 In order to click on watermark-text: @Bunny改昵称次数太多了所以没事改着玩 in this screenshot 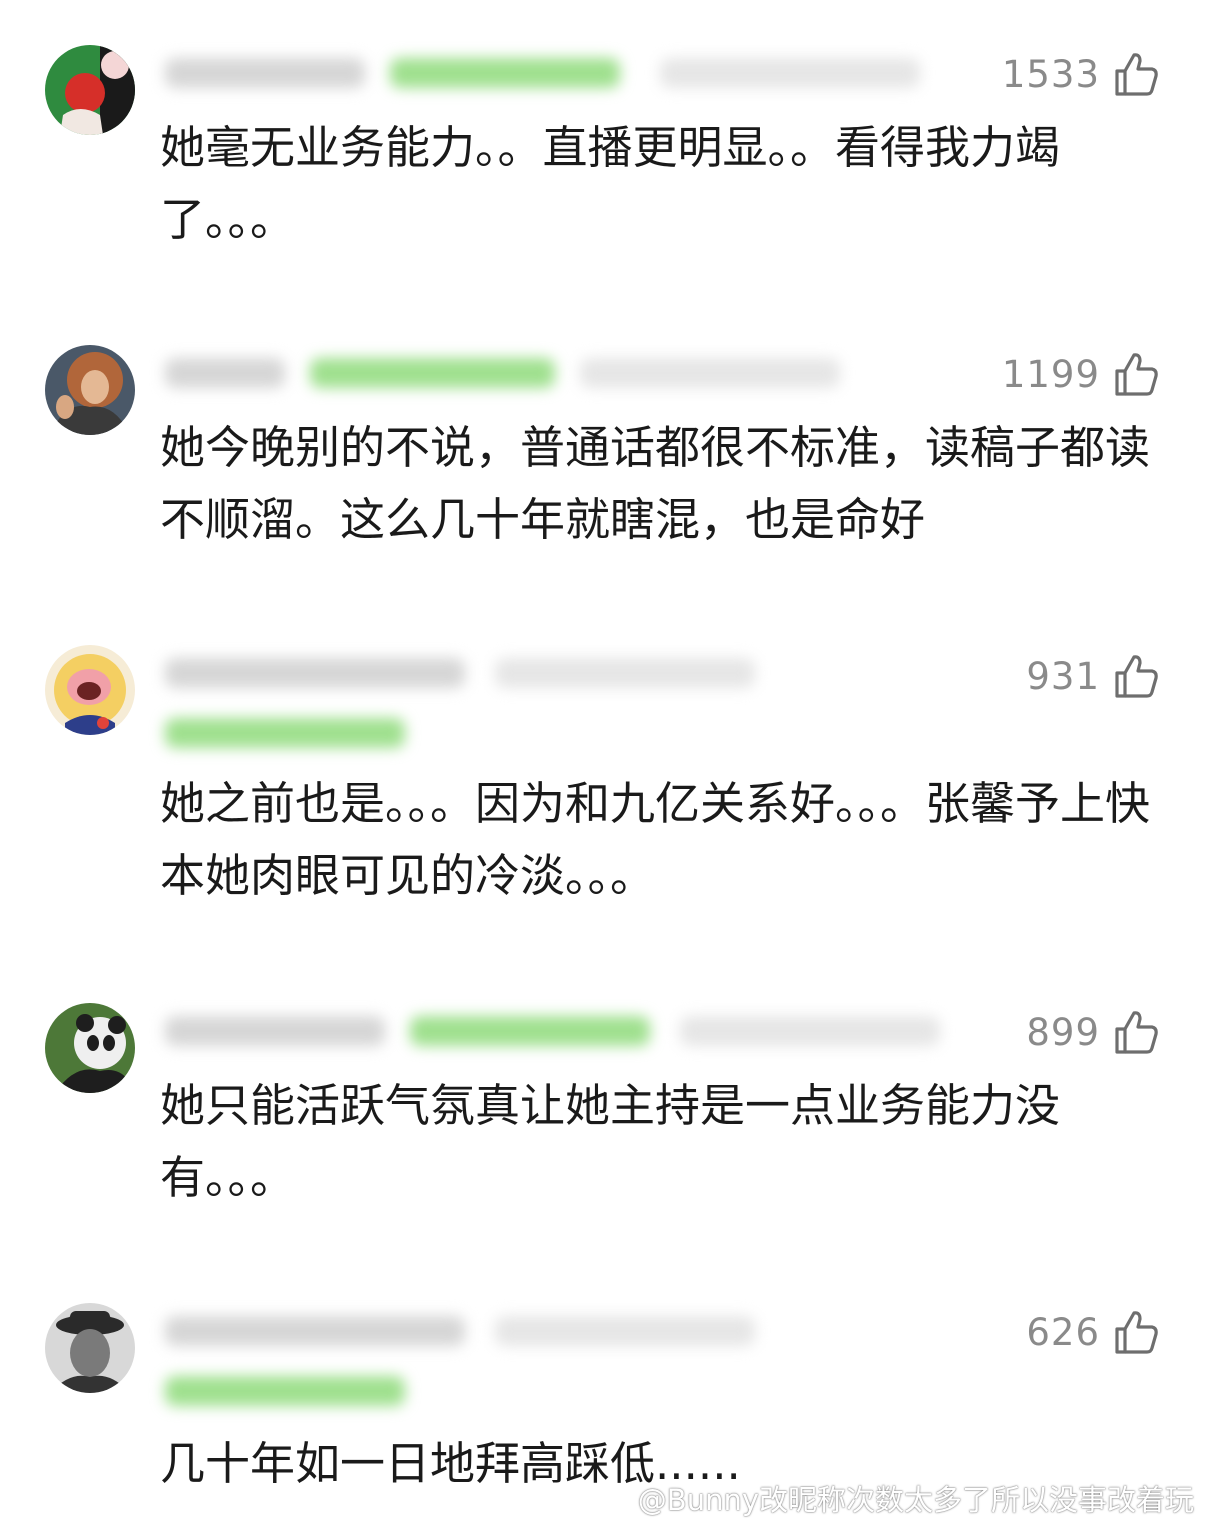, I will do `click(915, 1500)`.